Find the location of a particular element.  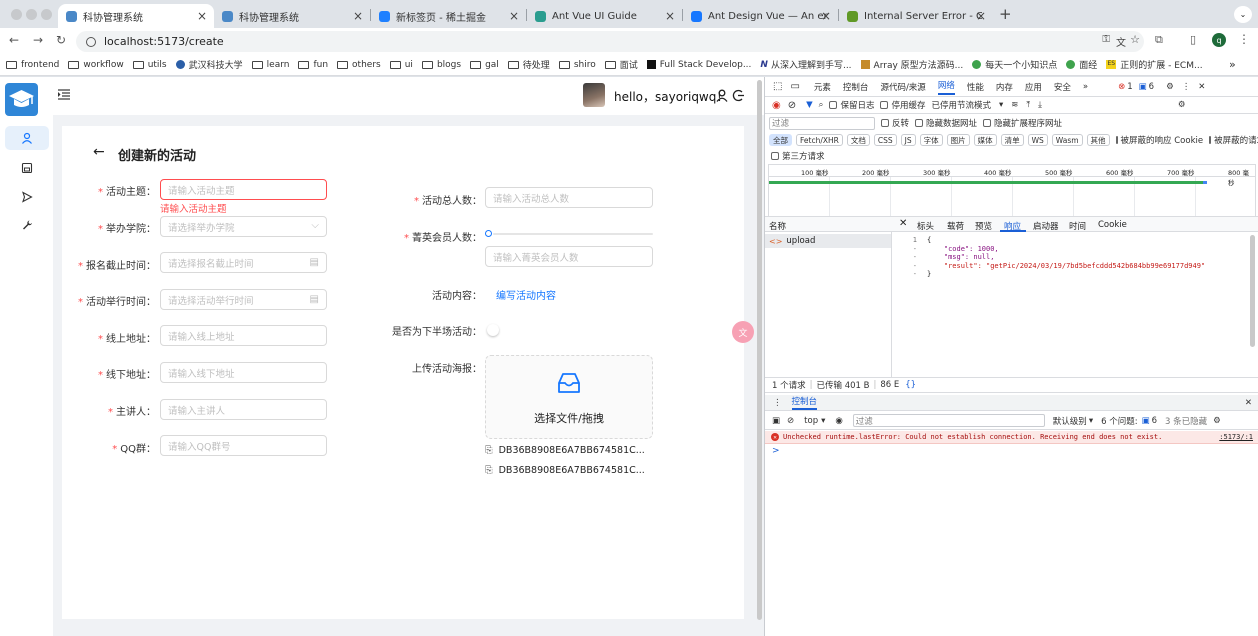

sidebar-item-save is located at coordinates (27, 168).